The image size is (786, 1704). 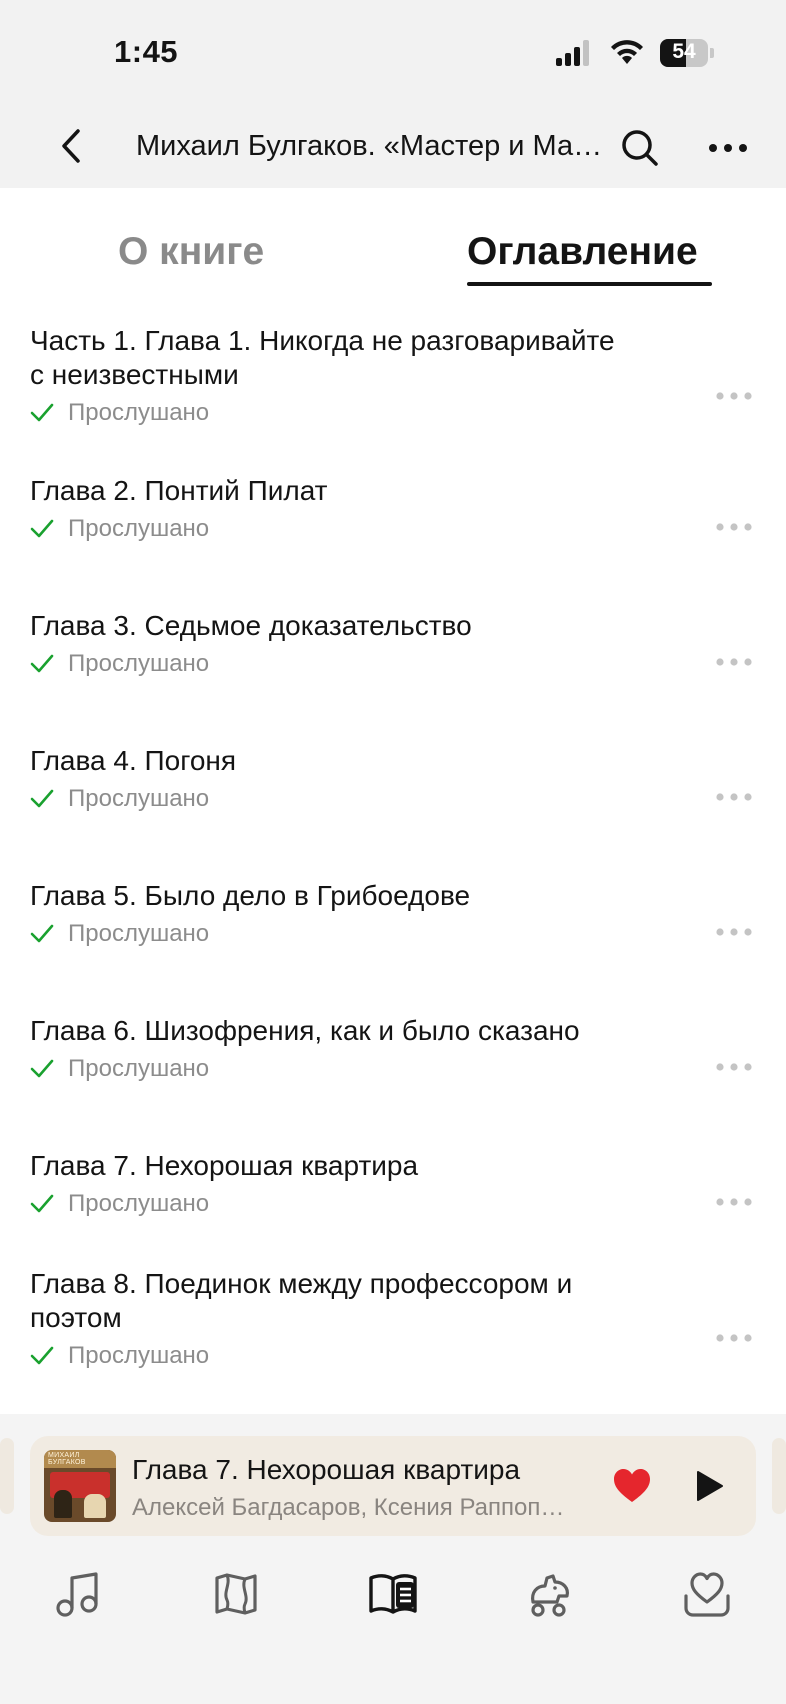 What do you see at coordinates (640, 148) in the screenshot?
I see `search-icon` at bounding box center [640, 148].